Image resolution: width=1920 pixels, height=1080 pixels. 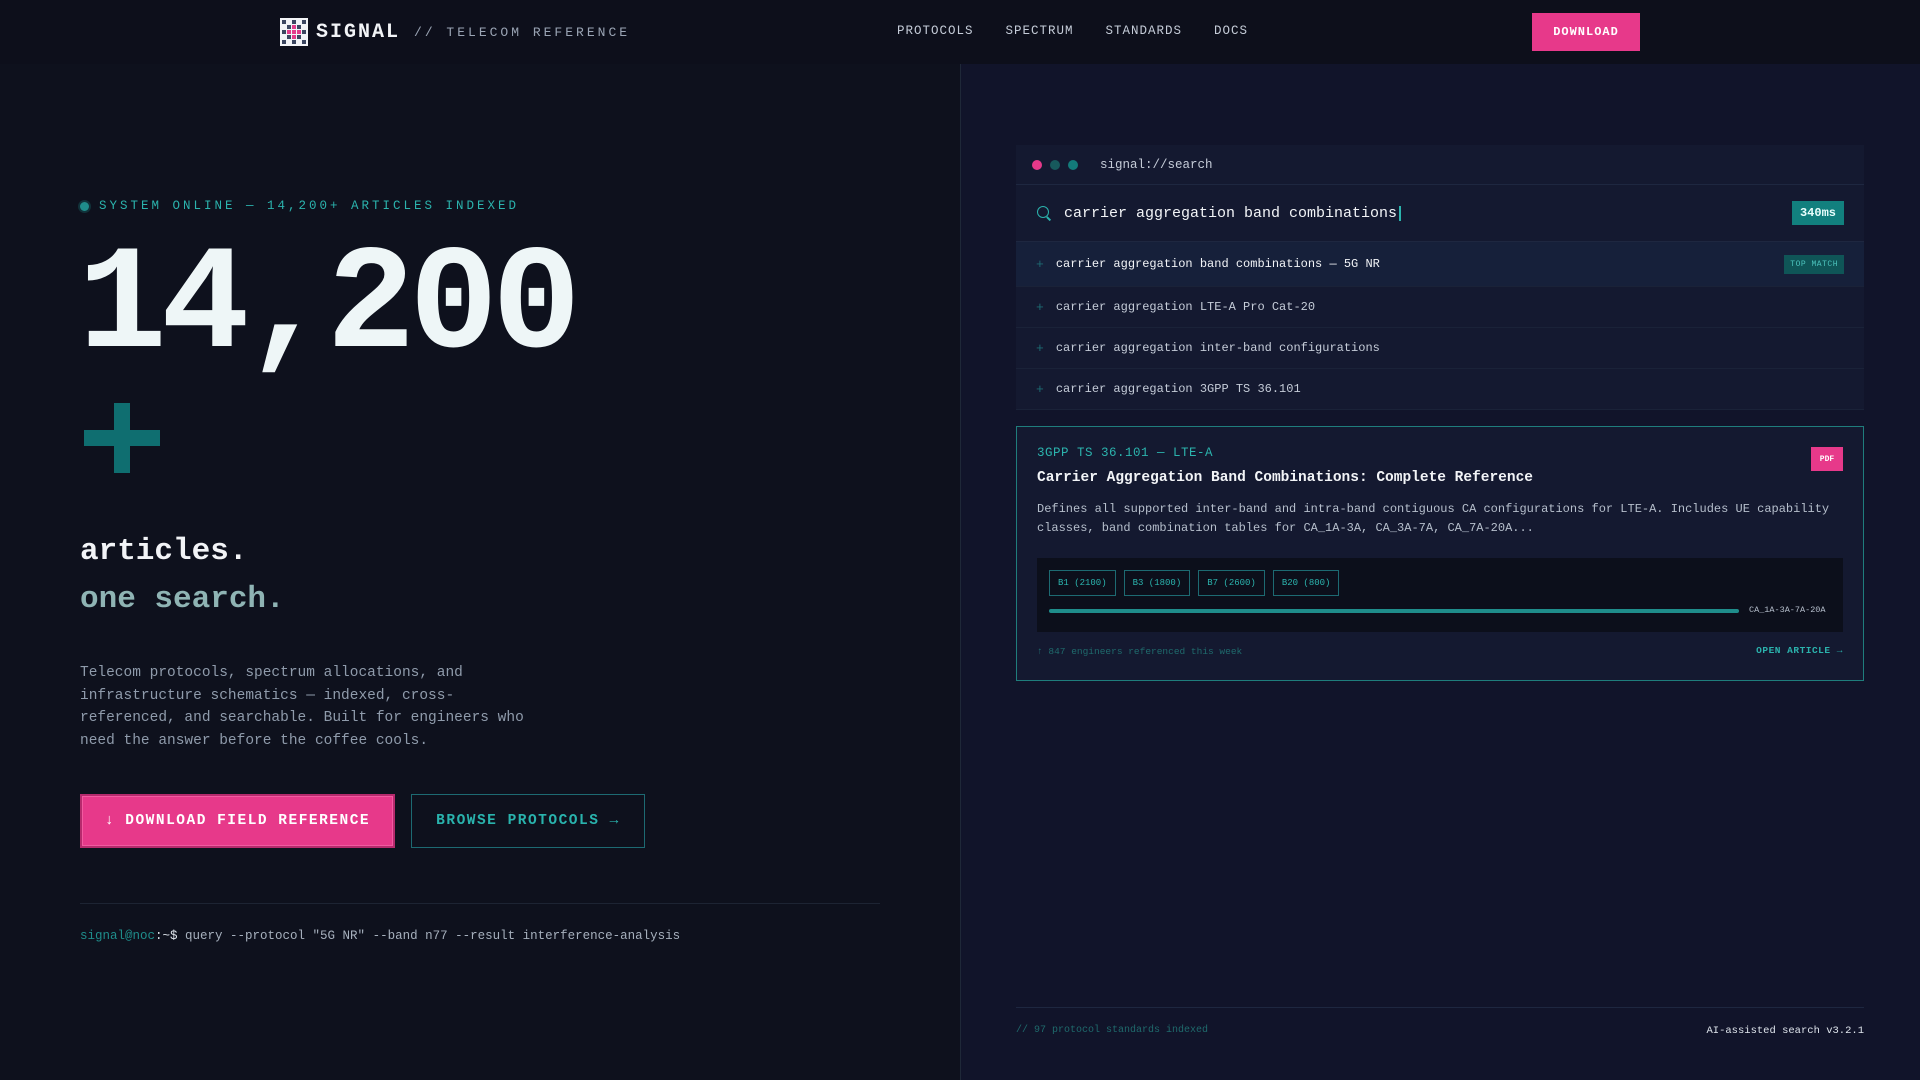 I want to click on standards-count: // 97 protocol standards indexed, so click(x=1112, y=1030).